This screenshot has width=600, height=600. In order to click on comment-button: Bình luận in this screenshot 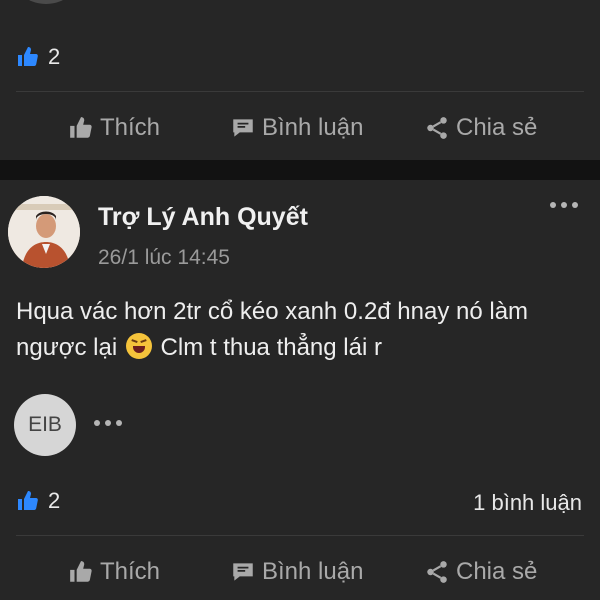, I will do `click(296, 572)`.